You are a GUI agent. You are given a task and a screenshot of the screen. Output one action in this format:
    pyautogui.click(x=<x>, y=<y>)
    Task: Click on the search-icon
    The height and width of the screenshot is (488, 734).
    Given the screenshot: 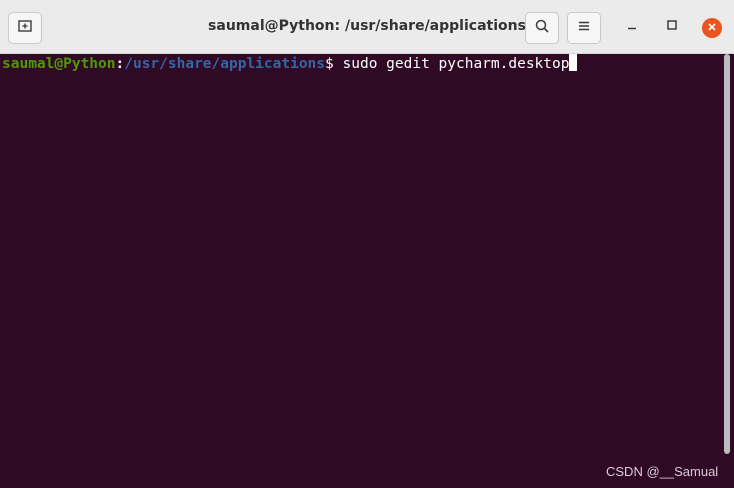 What is the action you would take?
    pyautogui.click(x=542, y=28)
    